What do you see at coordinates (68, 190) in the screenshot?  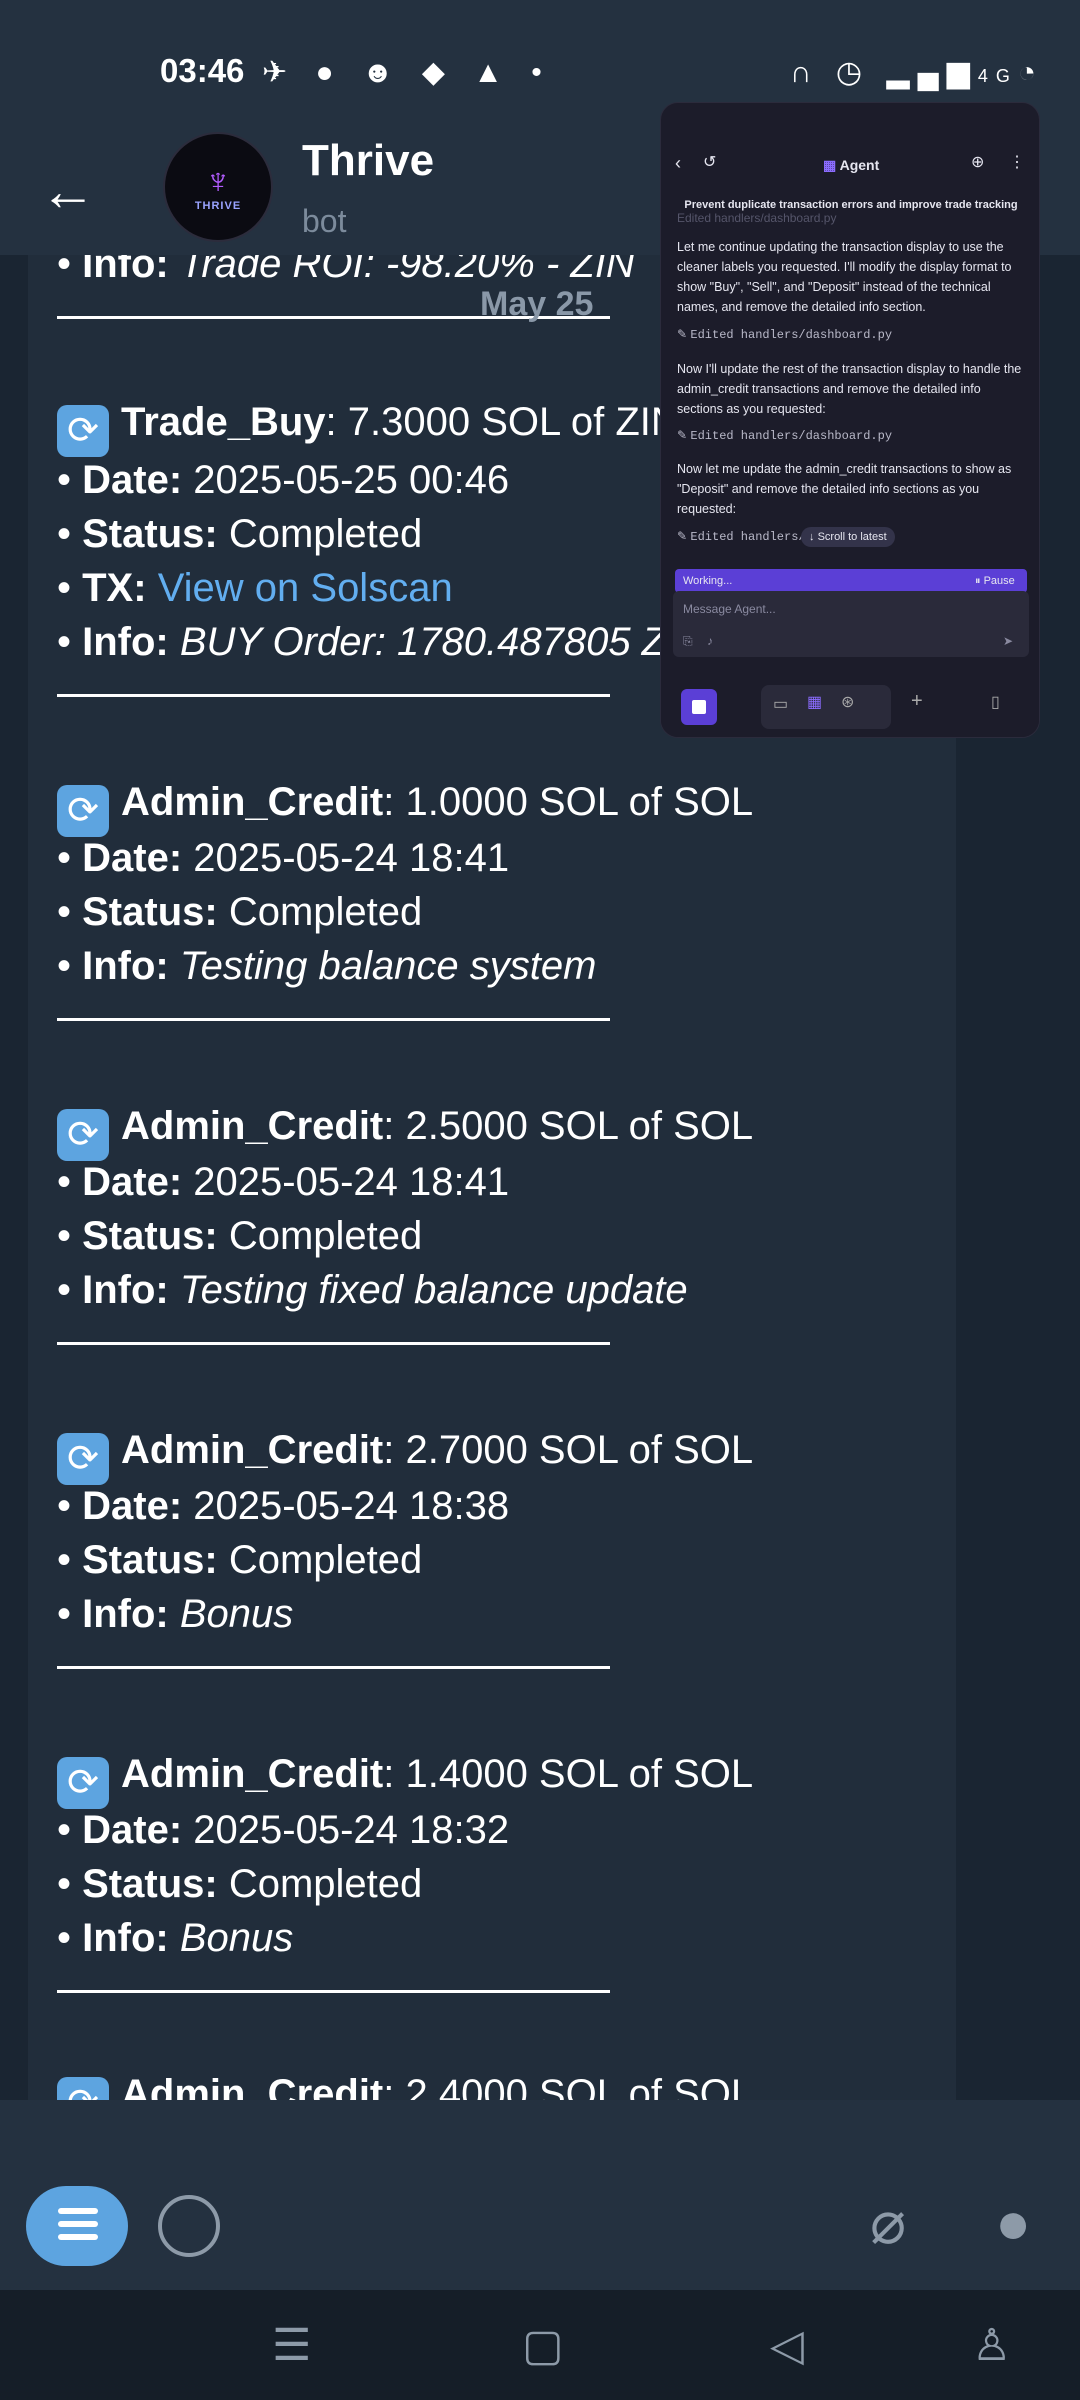 I see `back-arrow-icon: ←` at bounding box center [68, 190].